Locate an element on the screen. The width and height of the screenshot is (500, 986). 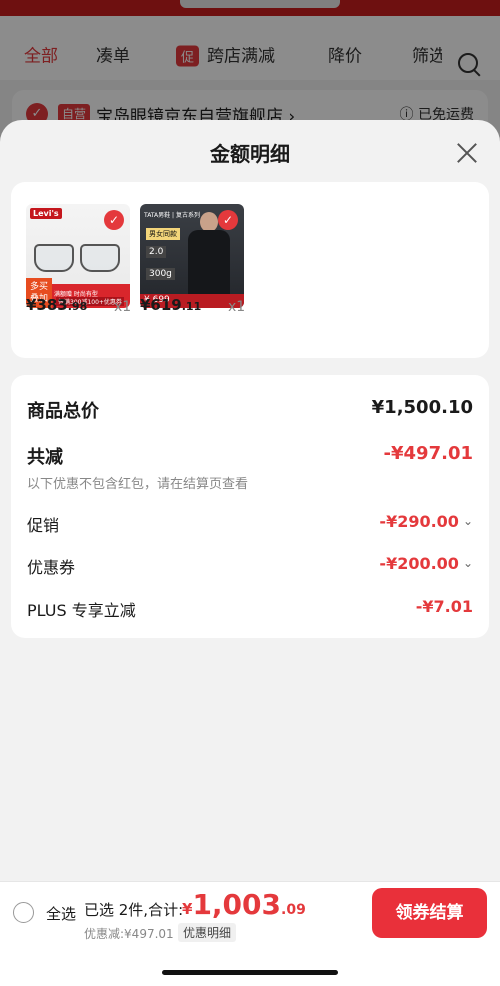
total-reduce-label: 共减 is located at coordinates (45, 457).